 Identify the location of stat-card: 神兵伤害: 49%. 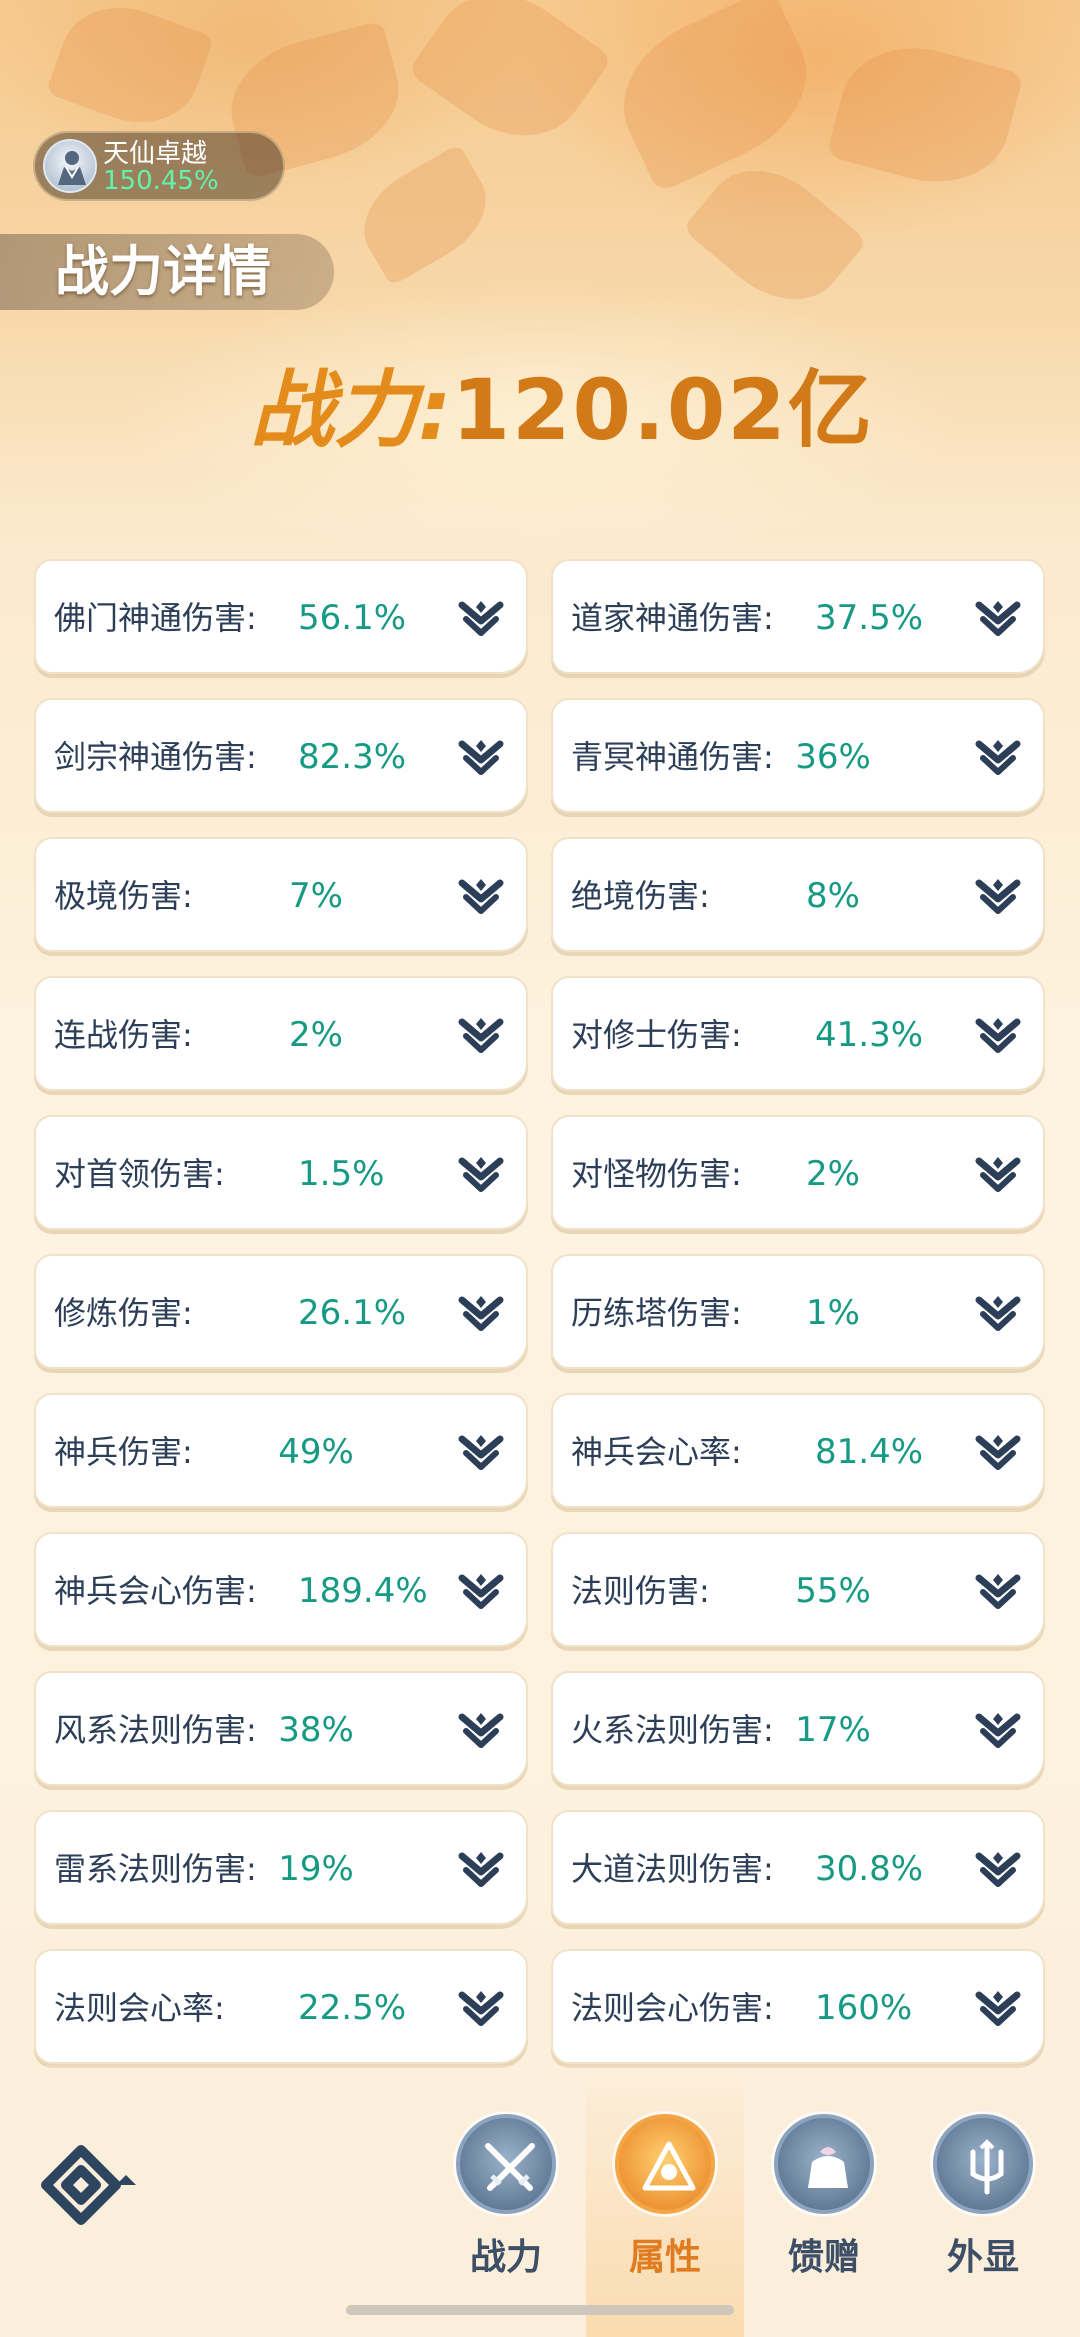
(281, 1450).